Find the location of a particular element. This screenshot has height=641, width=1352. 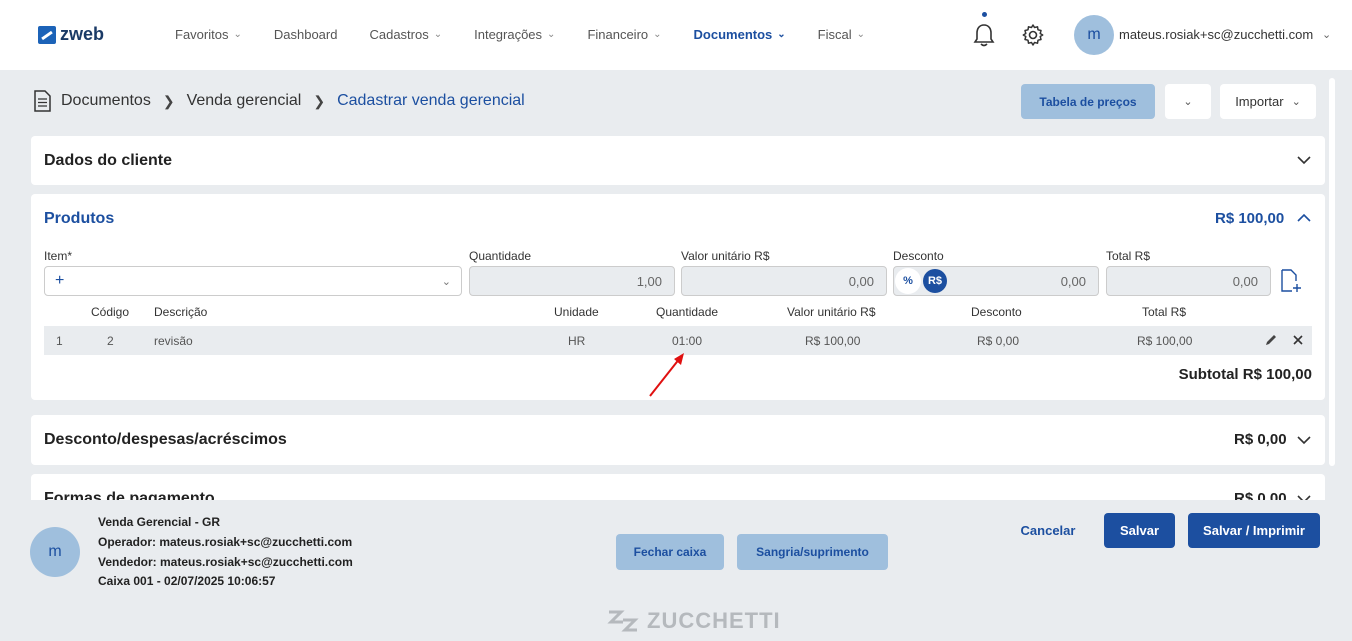

user-avatar: m is located at coordinates (1094, 35).